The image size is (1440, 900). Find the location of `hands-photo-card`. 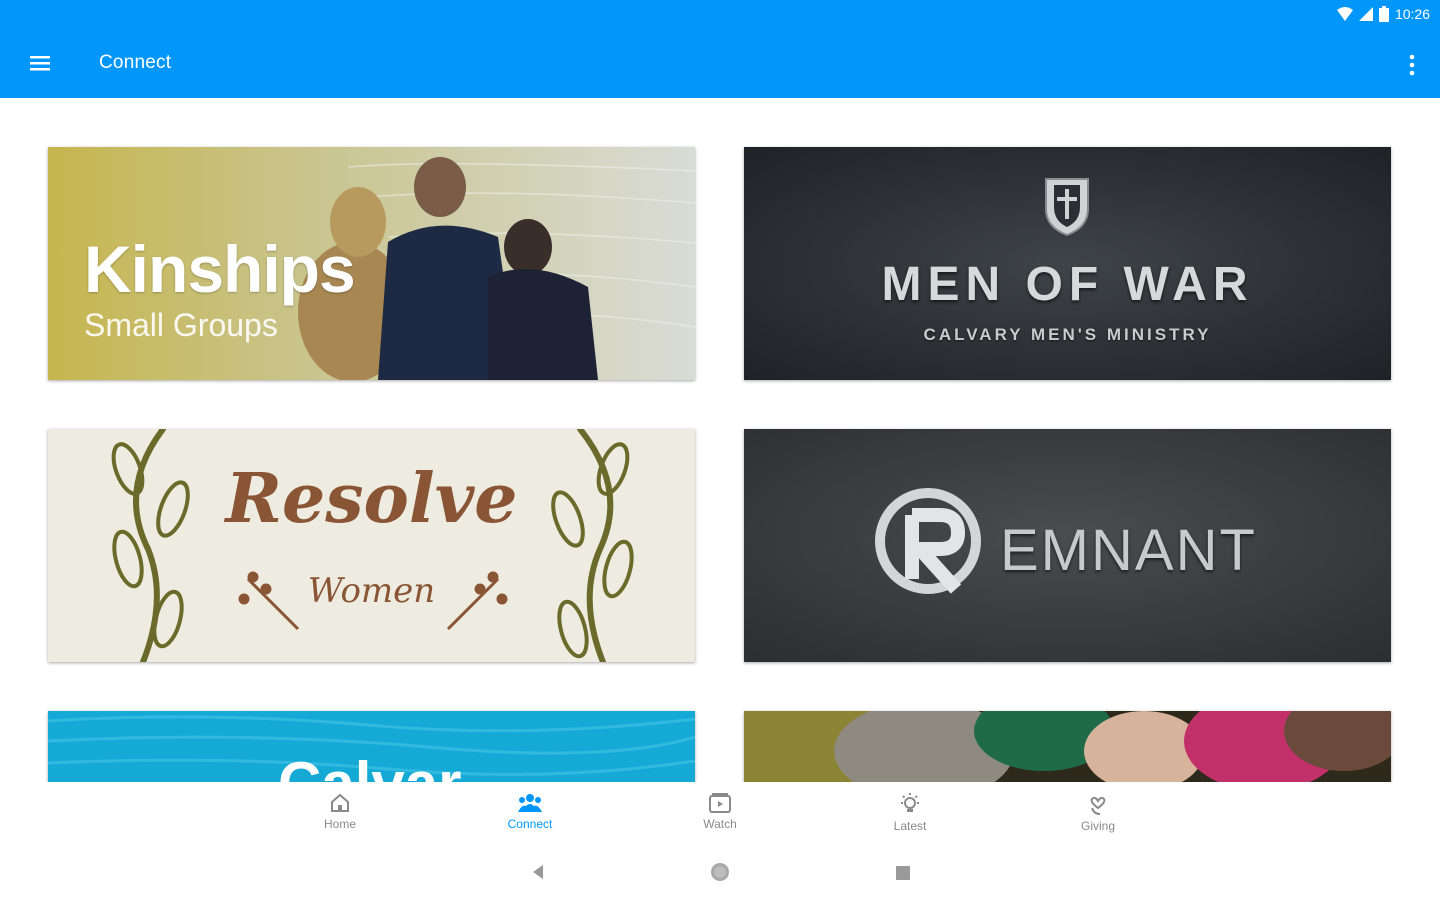

hands-photo-card is located at coordinates (1067, 746).